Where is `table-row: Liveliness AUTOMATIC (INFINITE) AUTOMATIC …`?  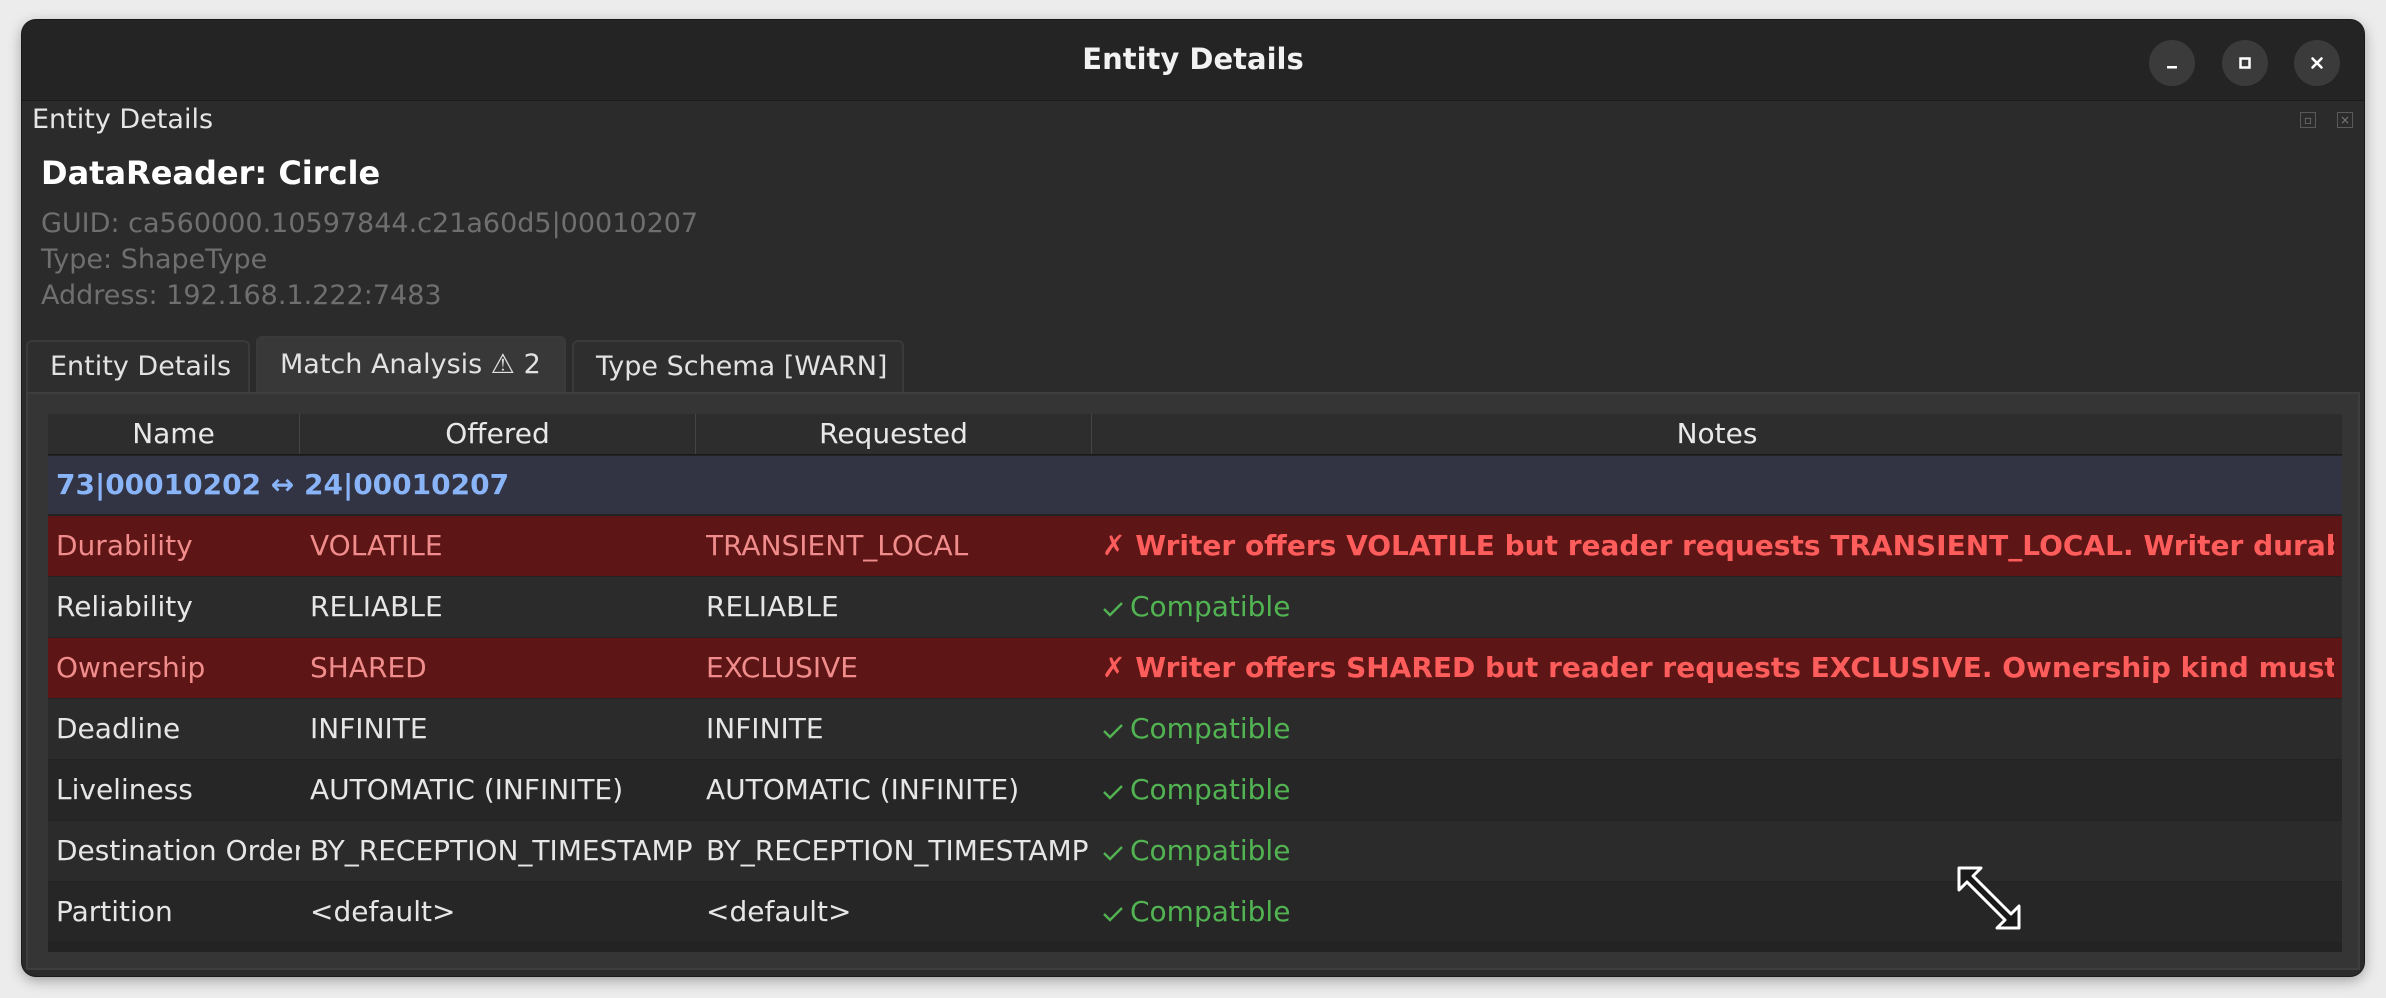 table-row: Liveliness AUTOMATIC (INFINITE) AUTOMATIC … is located at coordinates (1195, 790).